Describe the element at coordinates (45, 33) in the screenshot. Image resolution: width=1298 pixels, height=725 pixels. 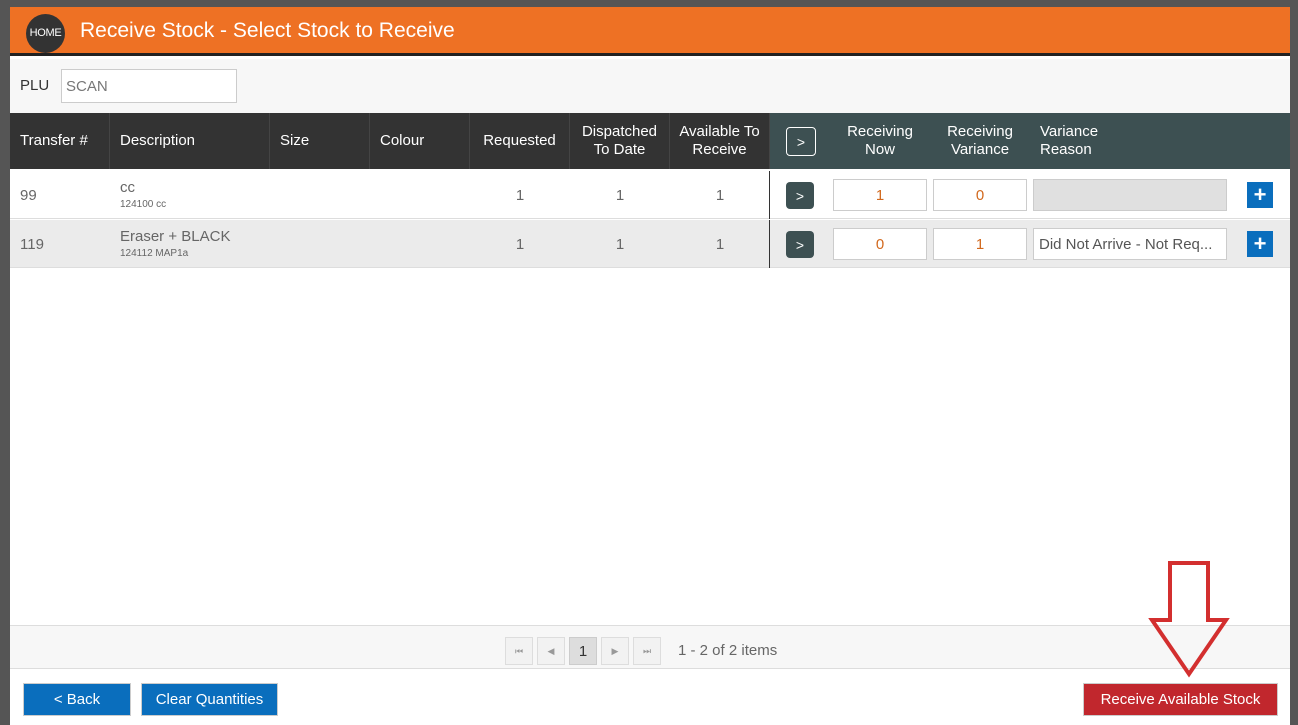
I see `home-button: HOME` at that location.